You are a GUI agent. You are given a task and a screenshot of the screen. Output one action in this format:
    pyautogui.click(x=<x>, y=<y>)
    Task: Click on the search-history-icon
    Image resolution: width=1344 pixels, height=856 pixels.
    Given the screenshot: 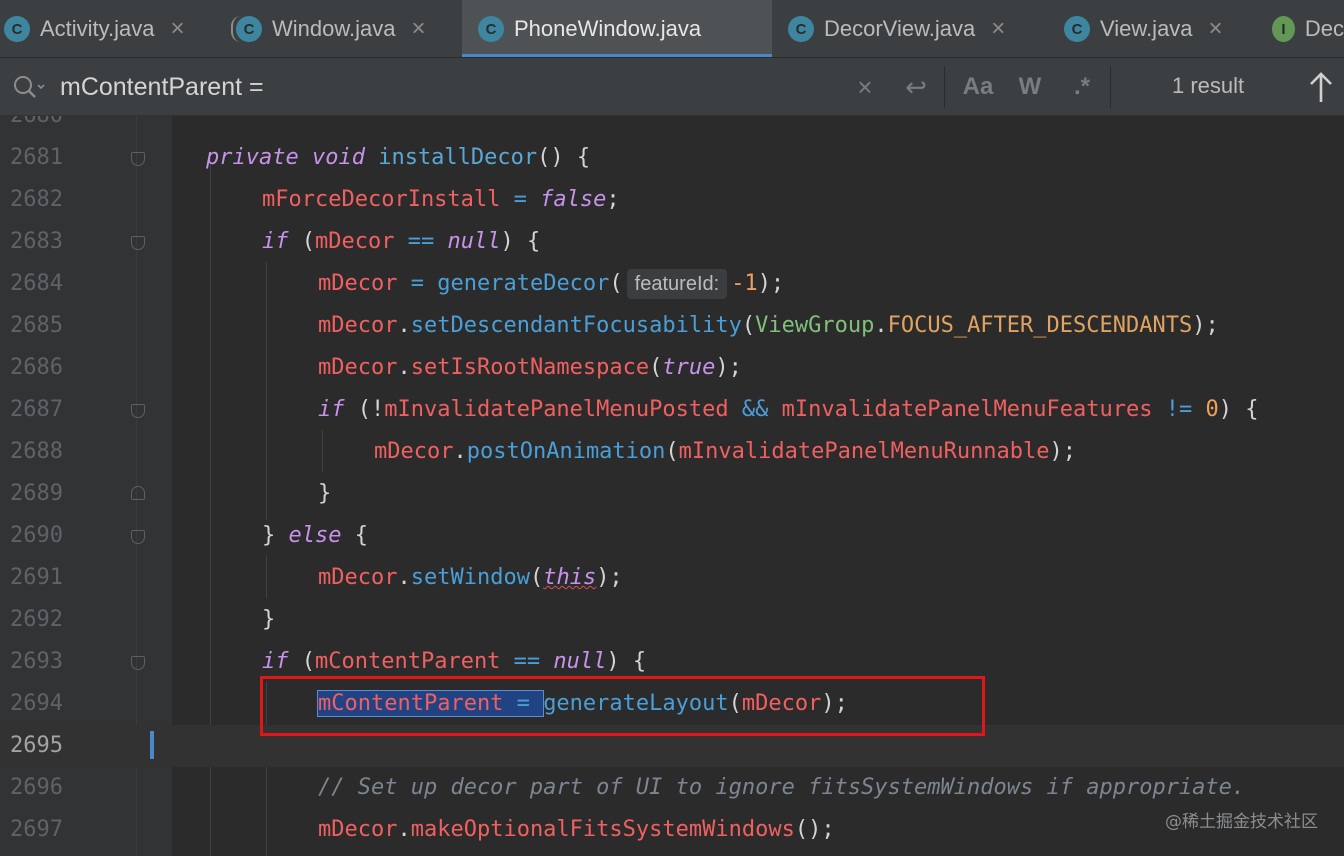 What is the action you would take?
    pyautogui.click(x=29, y=87)
    